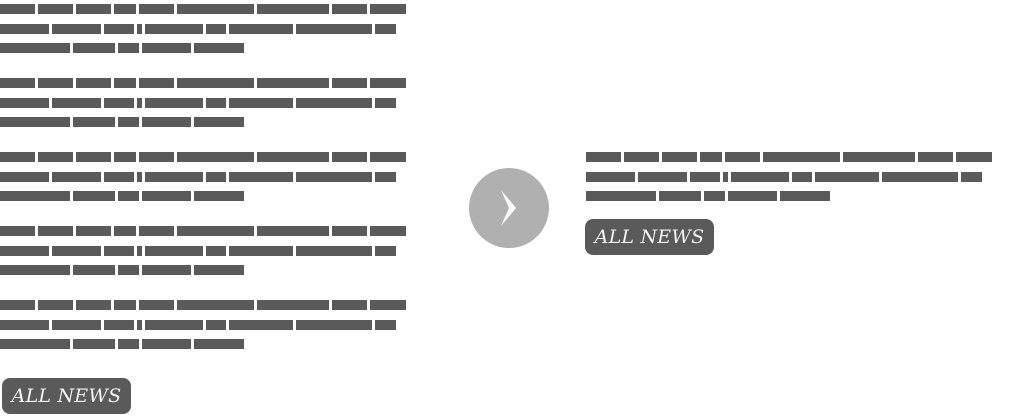 This screenshot has width=1025, height=419. I want to click on chevron-right-icon, so click(508, 208).